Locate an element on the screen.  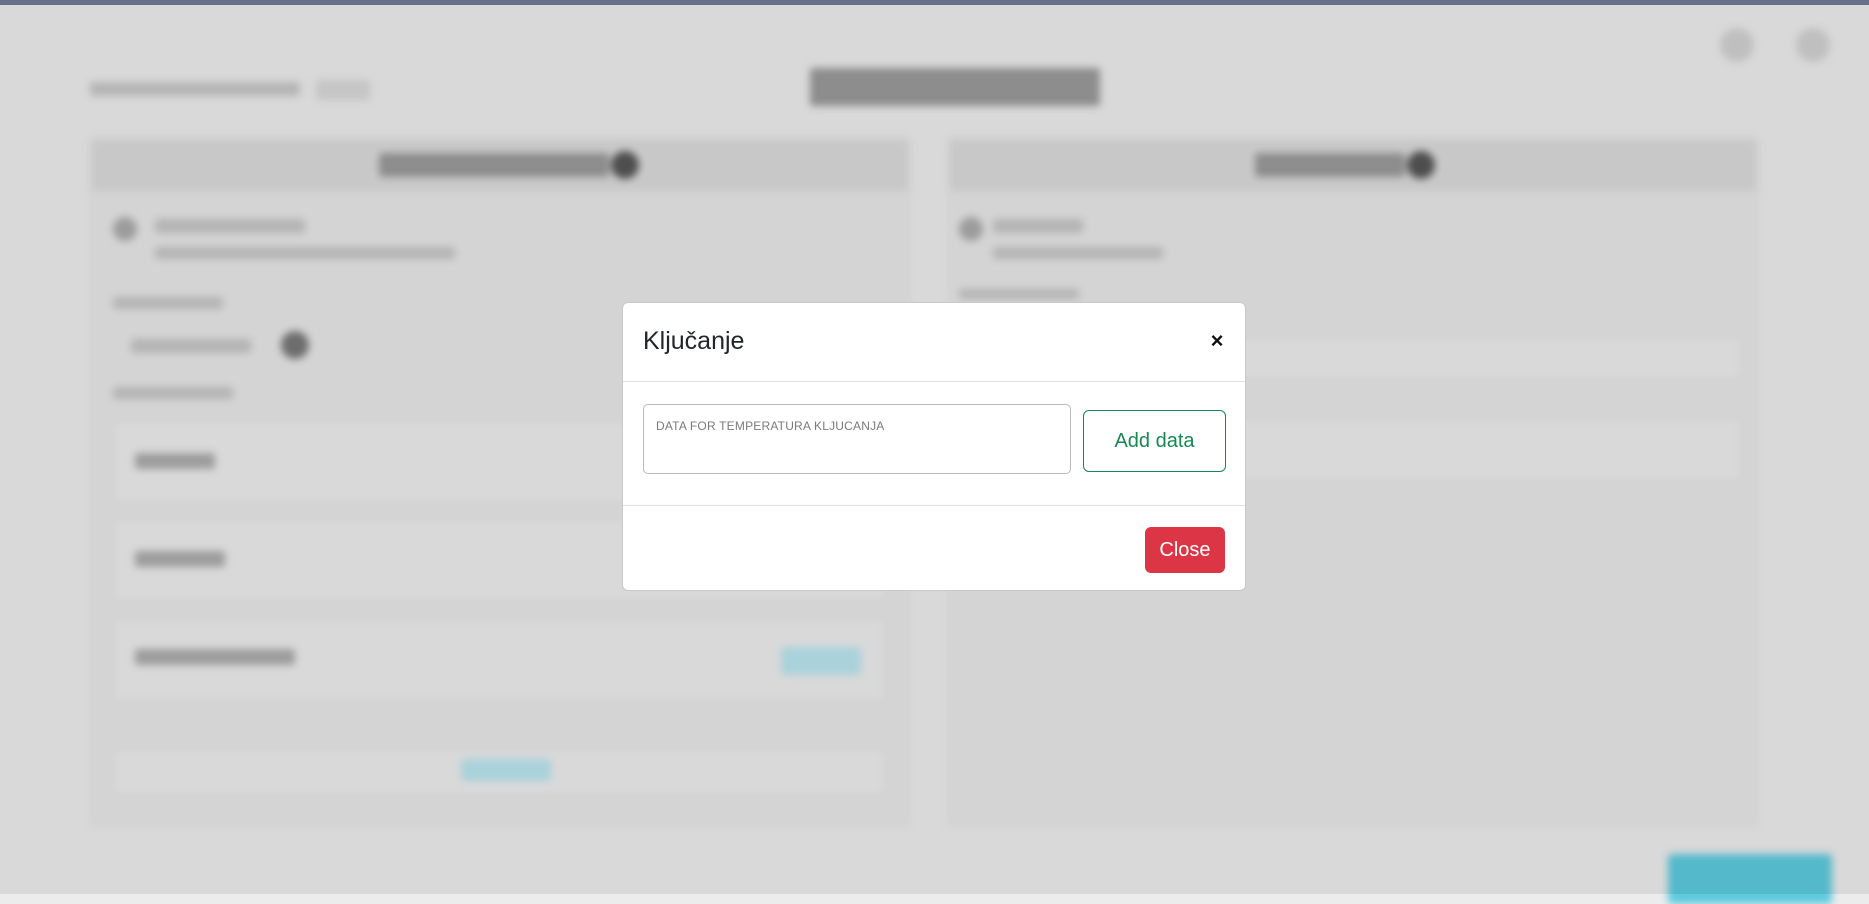
close-button: Close is located at coordinates (1185, 550).